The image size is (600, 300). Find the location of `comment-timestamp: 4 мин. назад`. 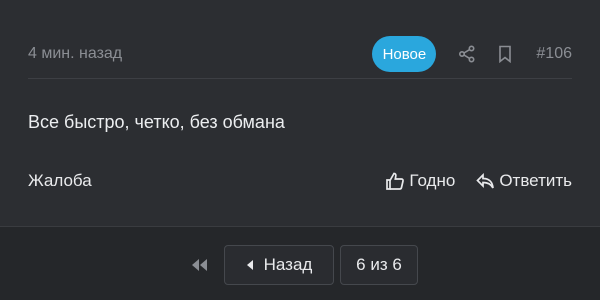

comment-timestamp: 4 мин. назад is located at coordinates (75, 53).